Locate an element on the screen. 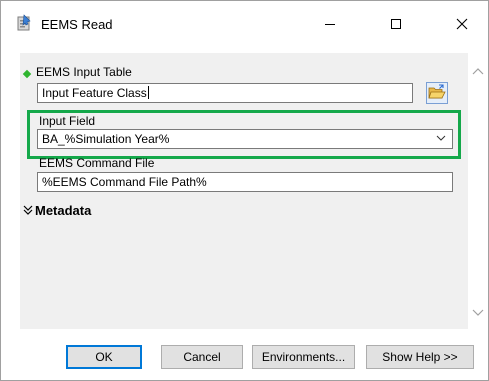  command-file-field: %EEMS Command File Path% is located at coordinates (245, 182).